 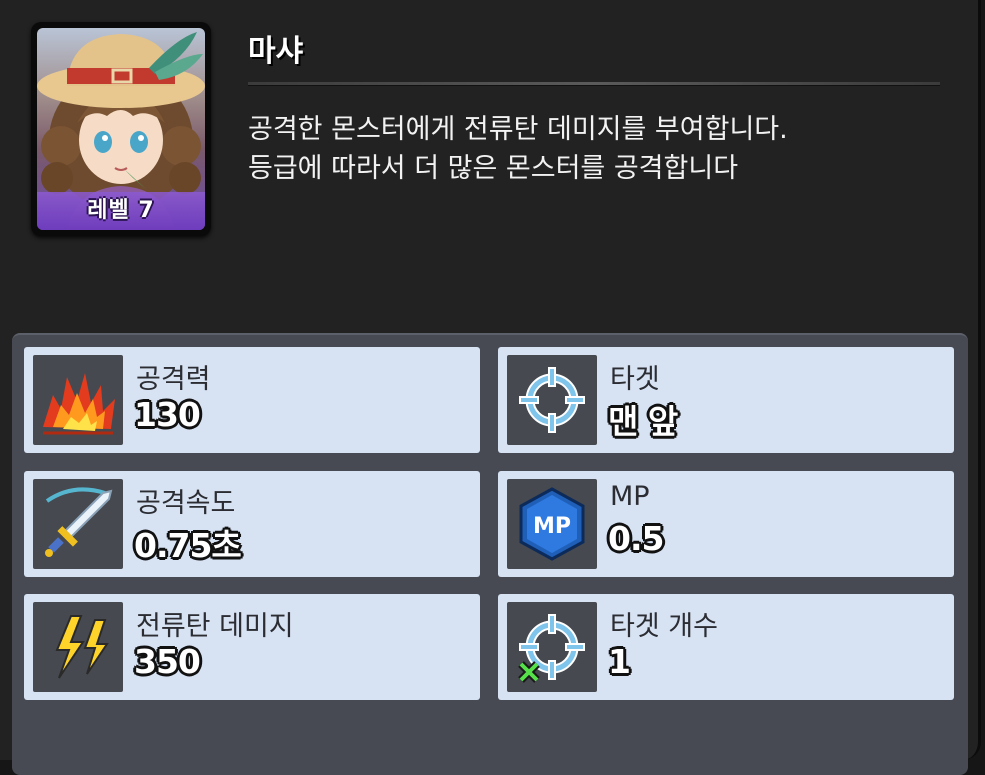 What do you see at coordinates (215, 626) in the screenshot?
I see `stat-label: 전류탄 데미지` at bounding box center [215, 626].